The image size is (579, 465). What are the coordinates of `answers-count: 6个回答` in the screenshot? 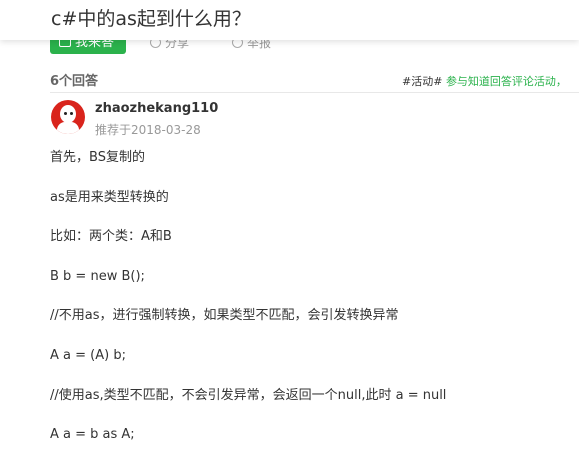 It's located at (74, 81).